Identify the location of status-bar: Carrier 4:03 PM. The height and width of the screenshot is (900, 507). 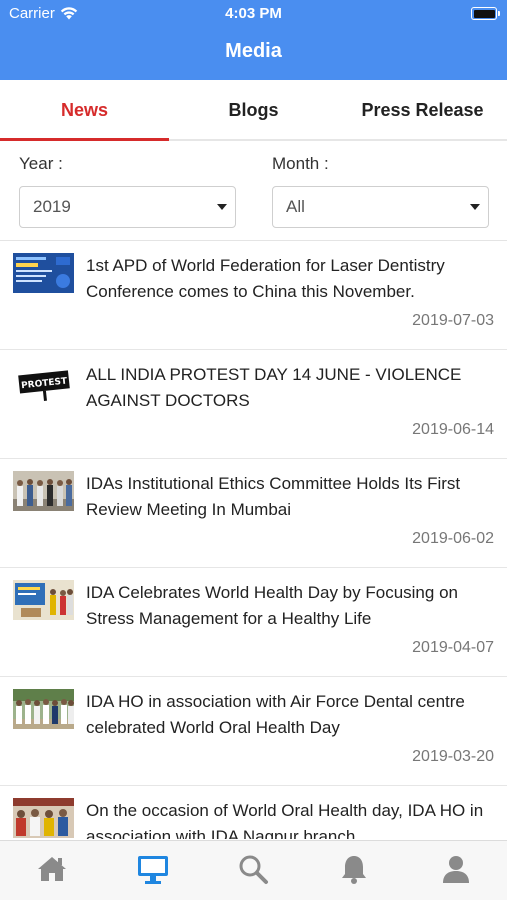
(253, 14).